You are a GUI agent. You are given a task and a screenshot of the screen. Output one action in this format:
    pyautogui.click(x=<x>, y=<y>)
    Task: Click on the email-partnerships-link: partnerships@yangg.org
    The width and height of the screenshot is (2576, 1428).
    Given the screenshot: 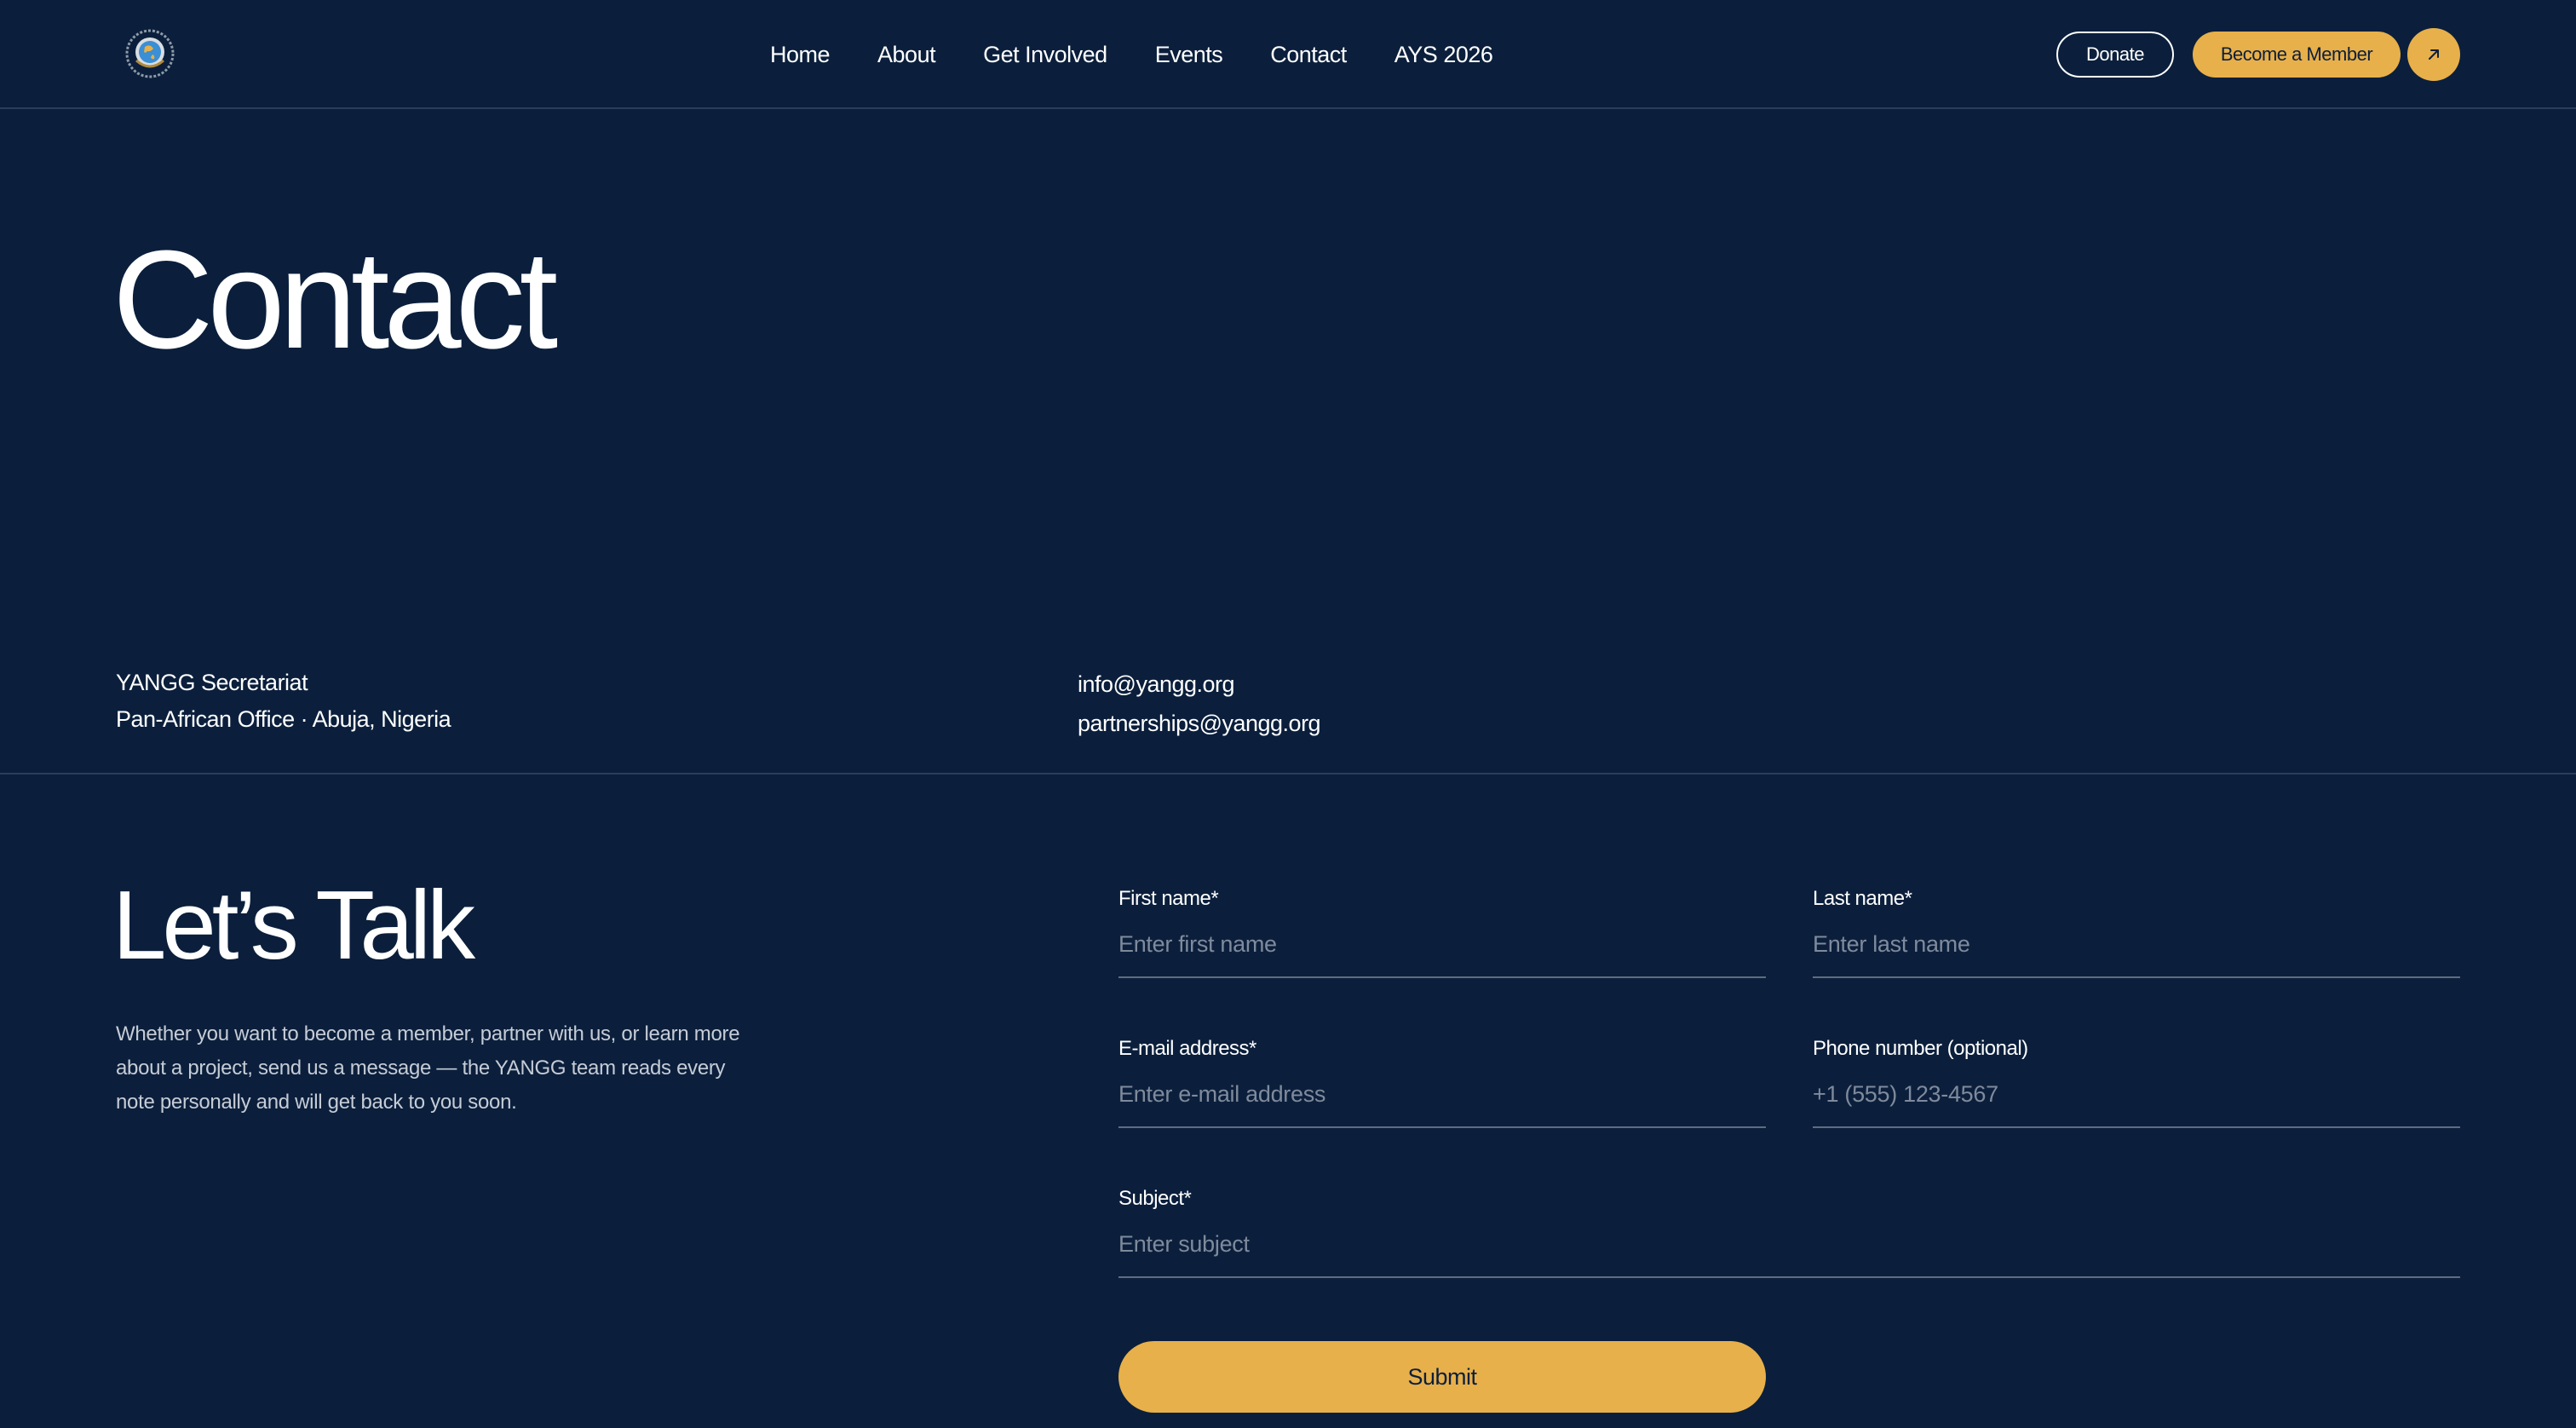 What is the action you would take?
    pyautogui.click(x=1199, y=723)
    